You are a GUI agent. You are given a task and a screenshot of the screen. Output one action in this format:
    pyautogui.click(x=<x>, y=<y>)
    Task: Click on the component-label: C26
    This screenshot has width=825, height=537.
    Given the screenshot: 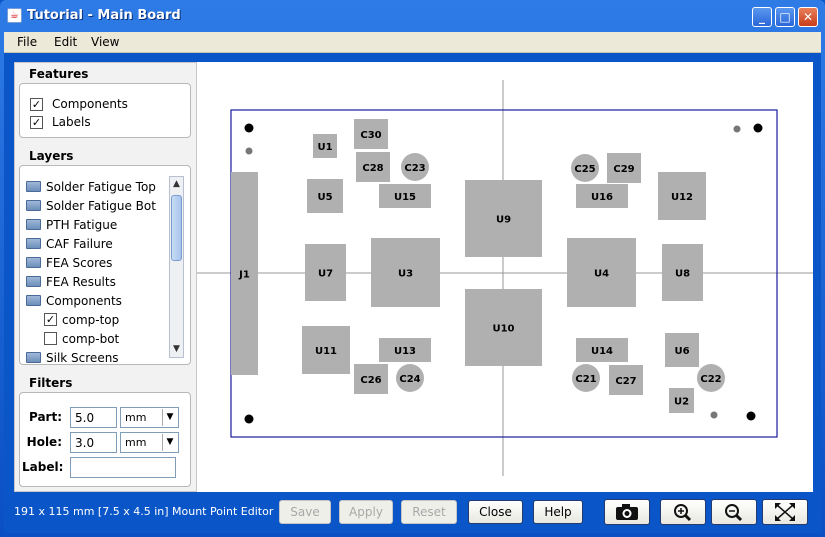 What is the action you would take?
    pyautogui.click(x=370, y=380)
    